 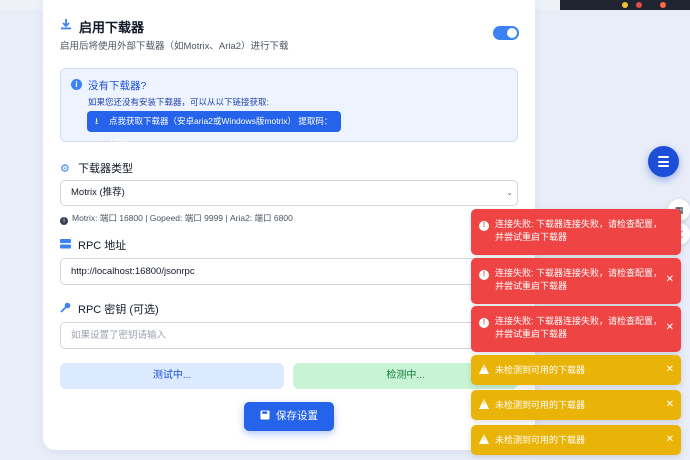 I want to click on rpc-secret-input, so click(x=289, y=335).